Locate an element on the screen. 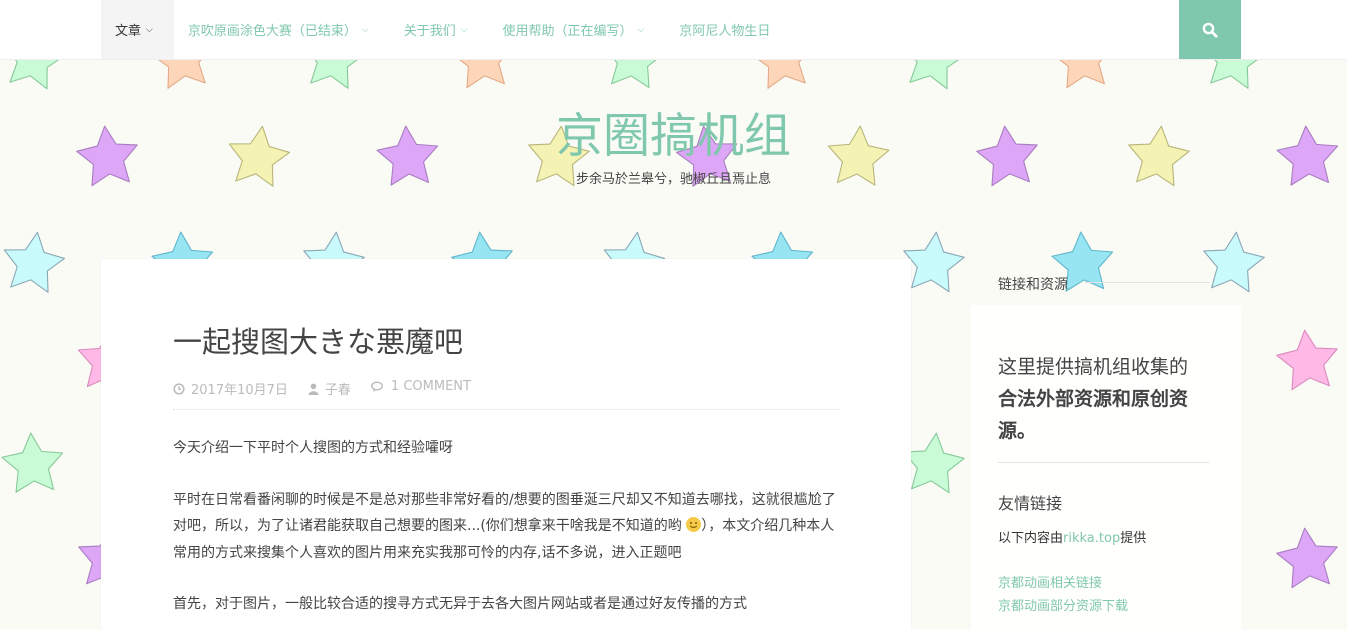 The height and width of the screenshot is (630, 1347). nav-item-help: 使用帮助（正在编写） ⌵ is located at coordinates (577, 29).